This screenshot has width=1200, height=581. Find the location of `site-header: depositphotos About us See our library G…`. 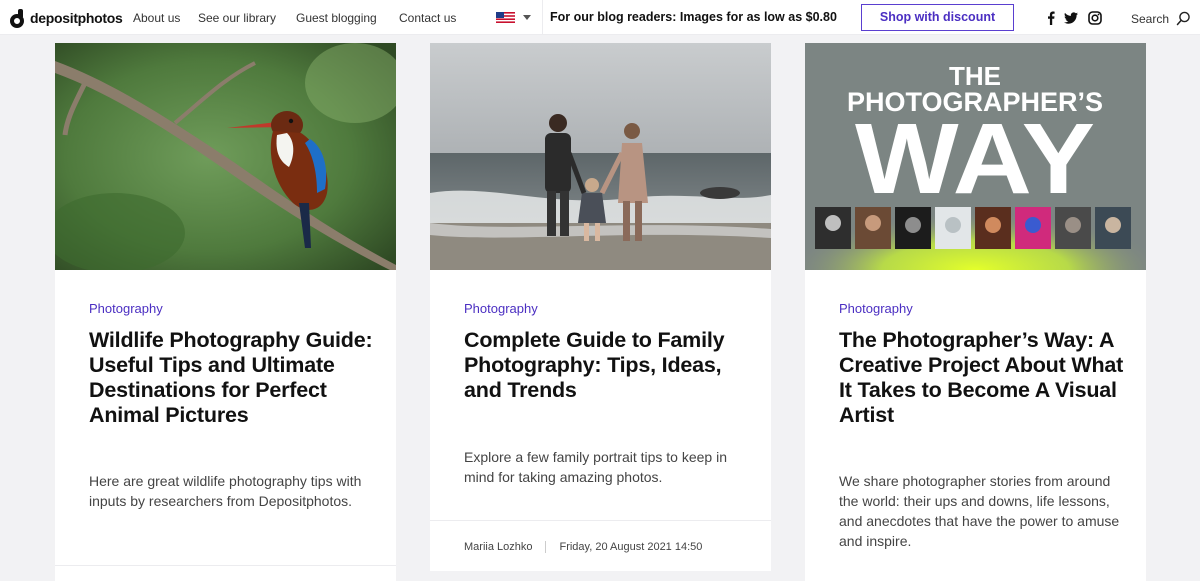

site-header: depositphotos About us See our library G… is located at coordinates (600, 17).